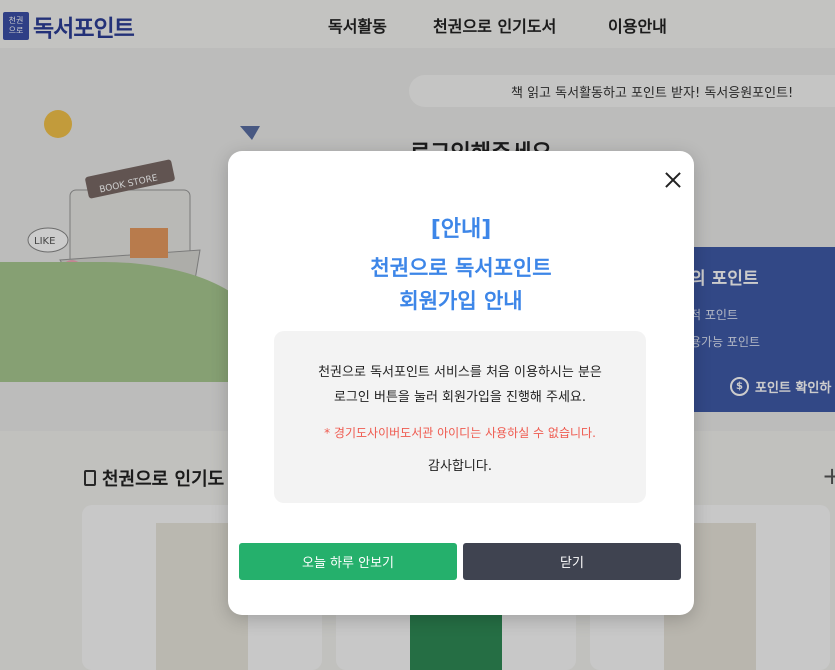  Describe the element at coordinates (348, 561) in the screenshot. I see `hide-today-button: 오늘 하루 안보기` at that location.